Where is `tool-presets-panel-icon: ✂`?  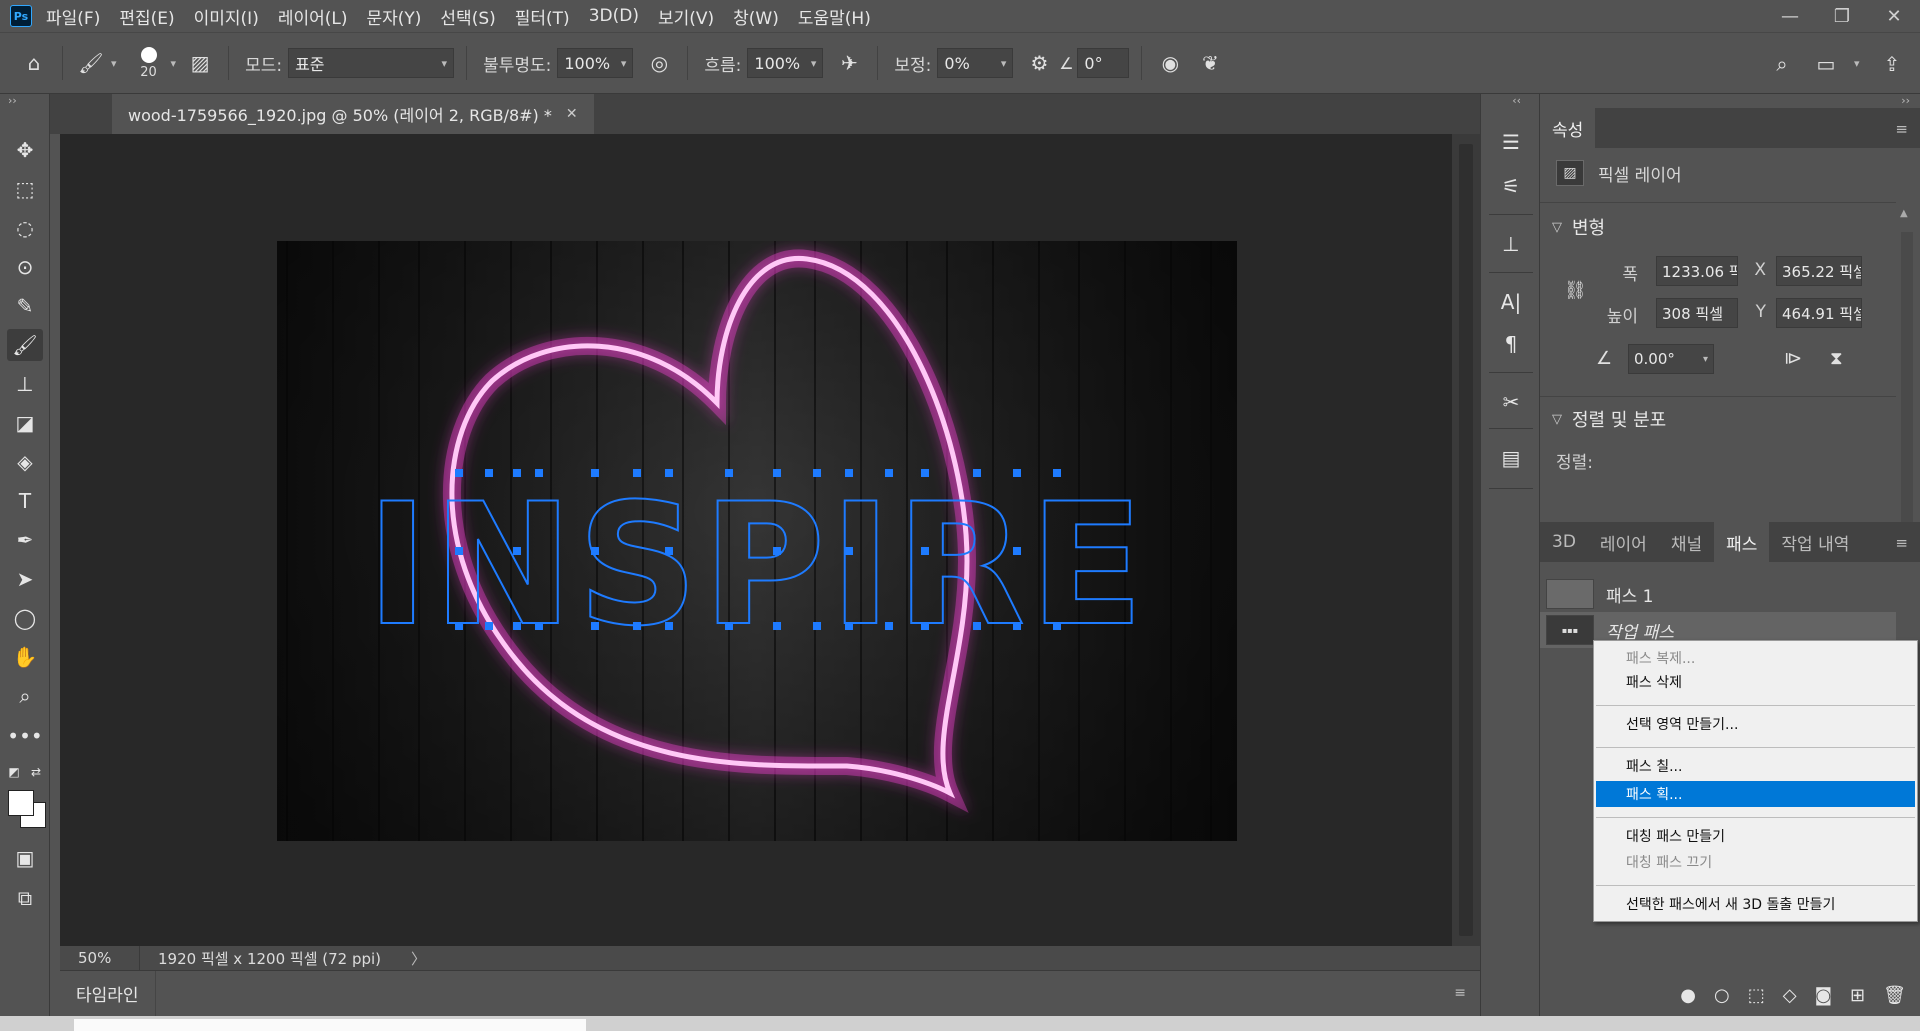 tool-presets-panel-icon: ✂ is located at coordinates (1511, 402).